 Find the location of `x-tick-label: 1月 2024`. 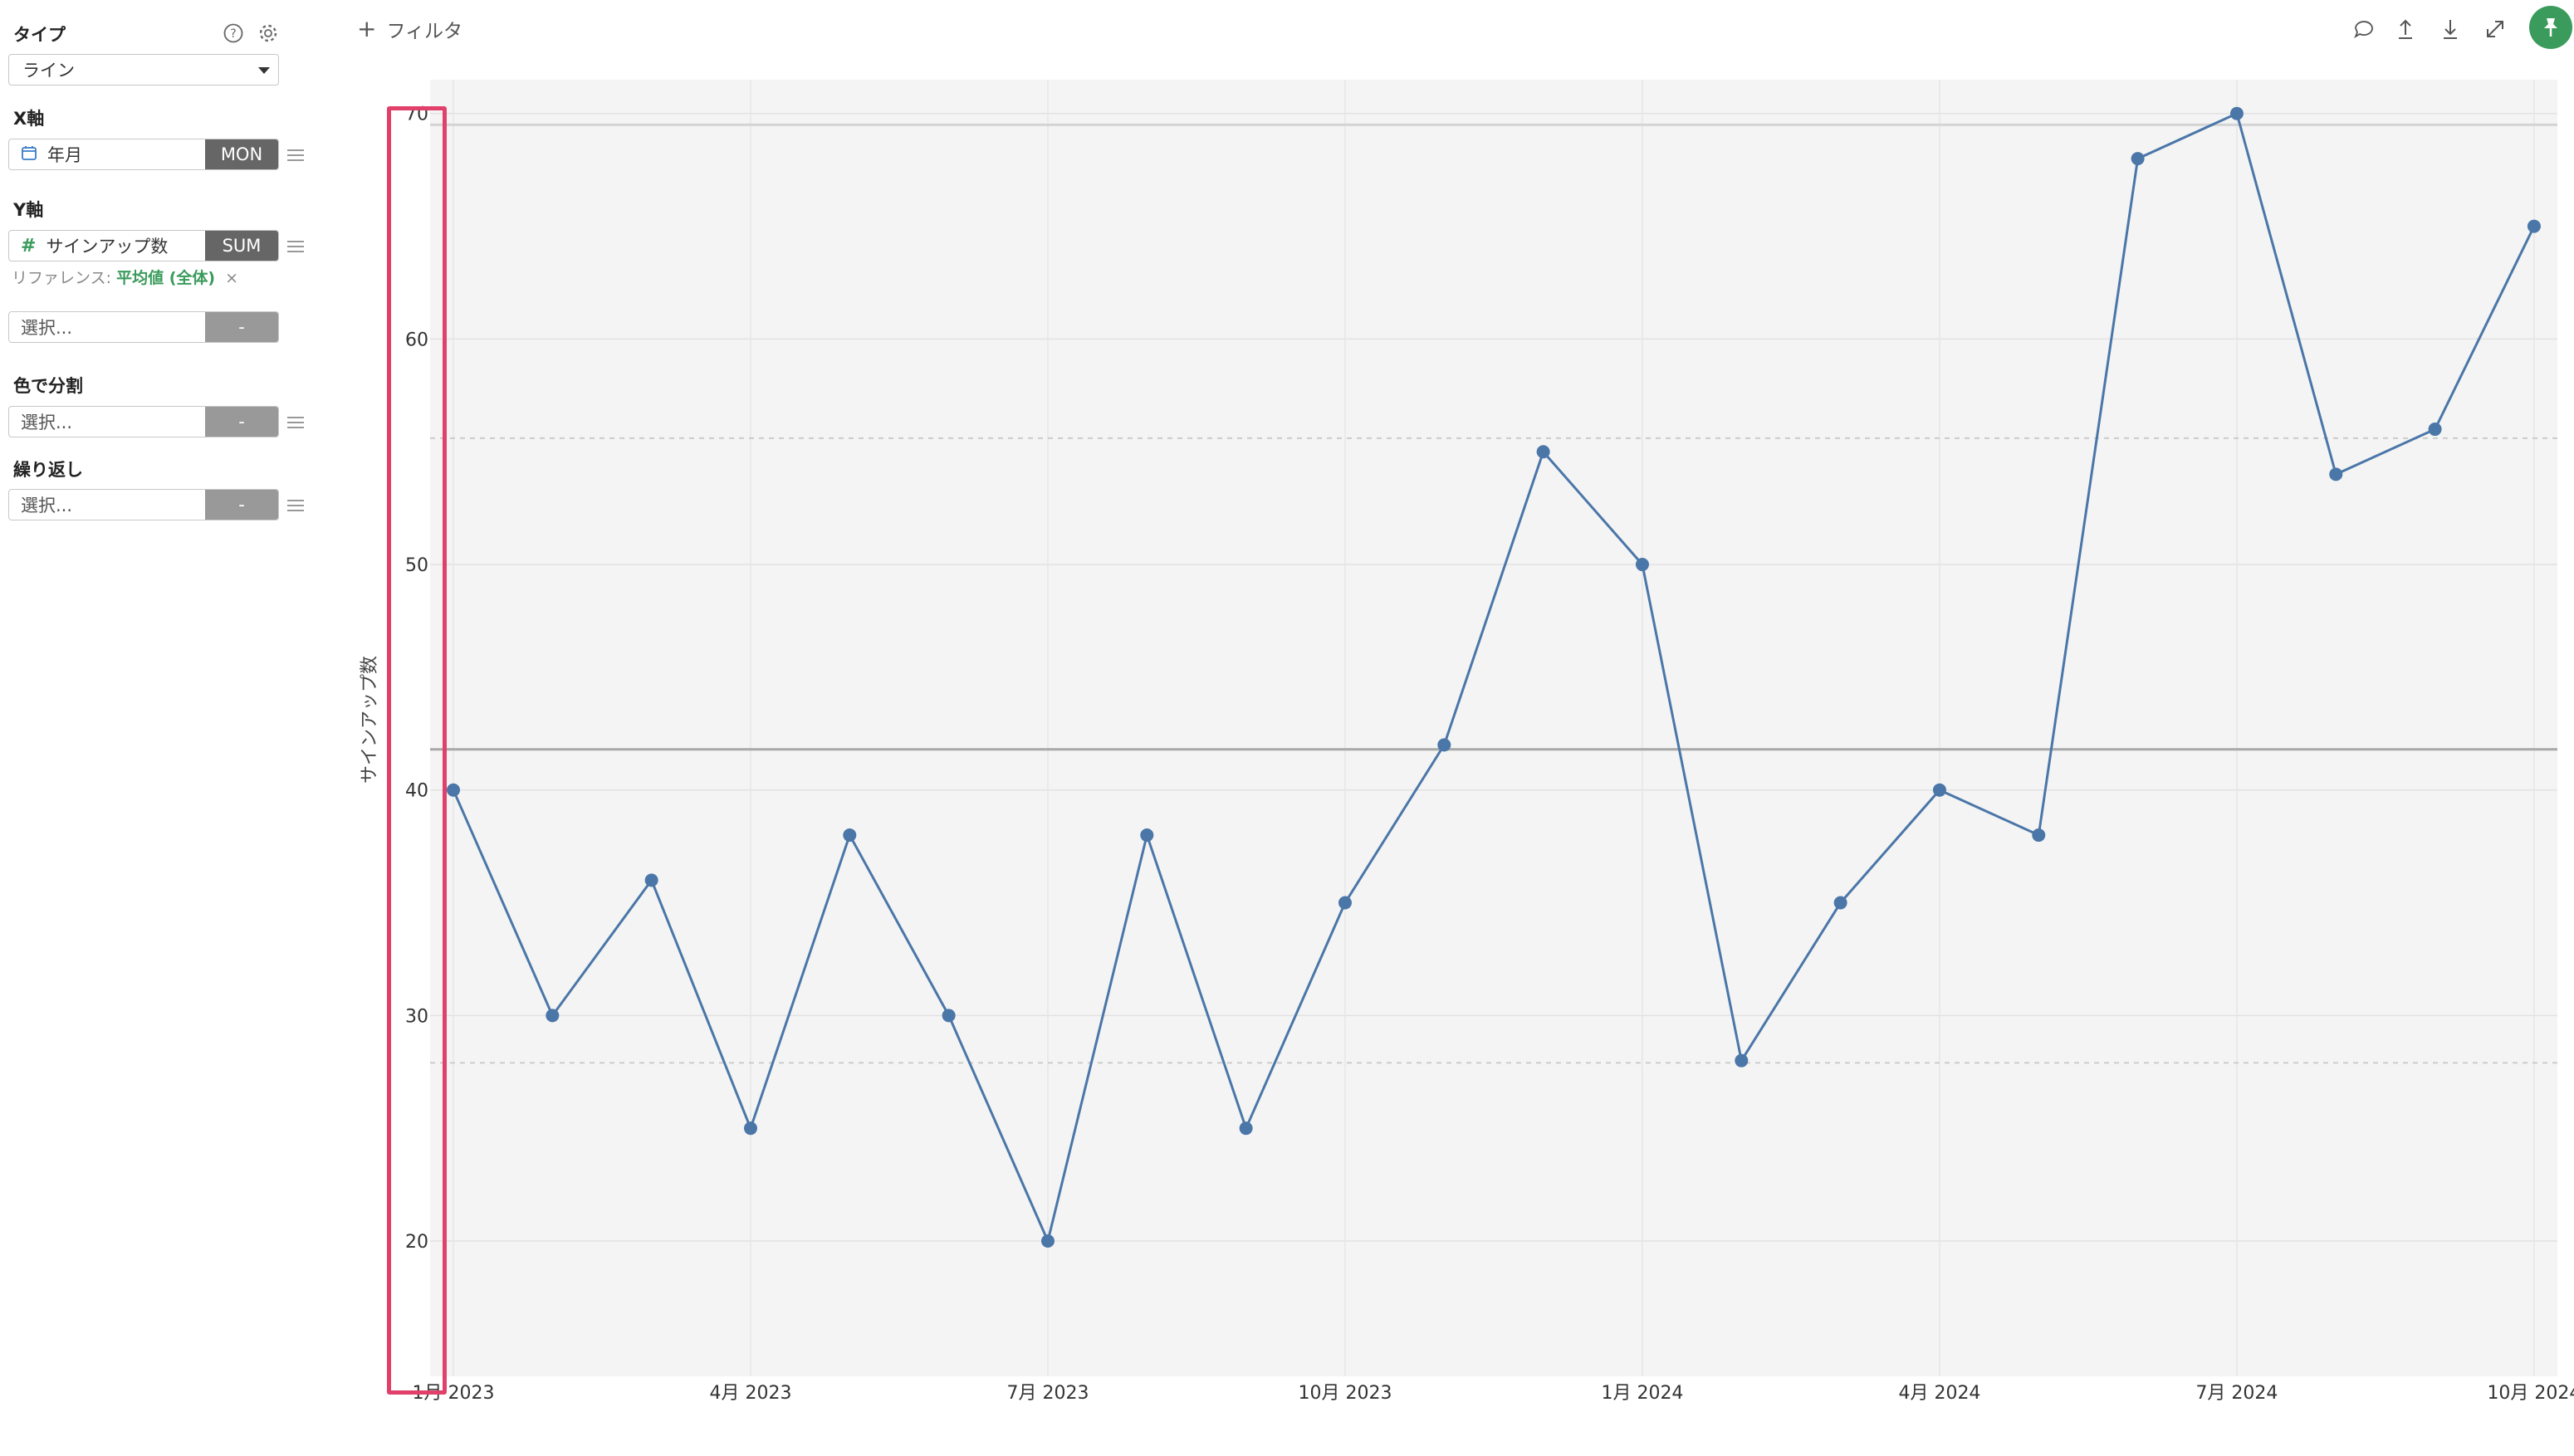

x-tick-label: 1月 2024 is located at coordinates (1642, 1393).